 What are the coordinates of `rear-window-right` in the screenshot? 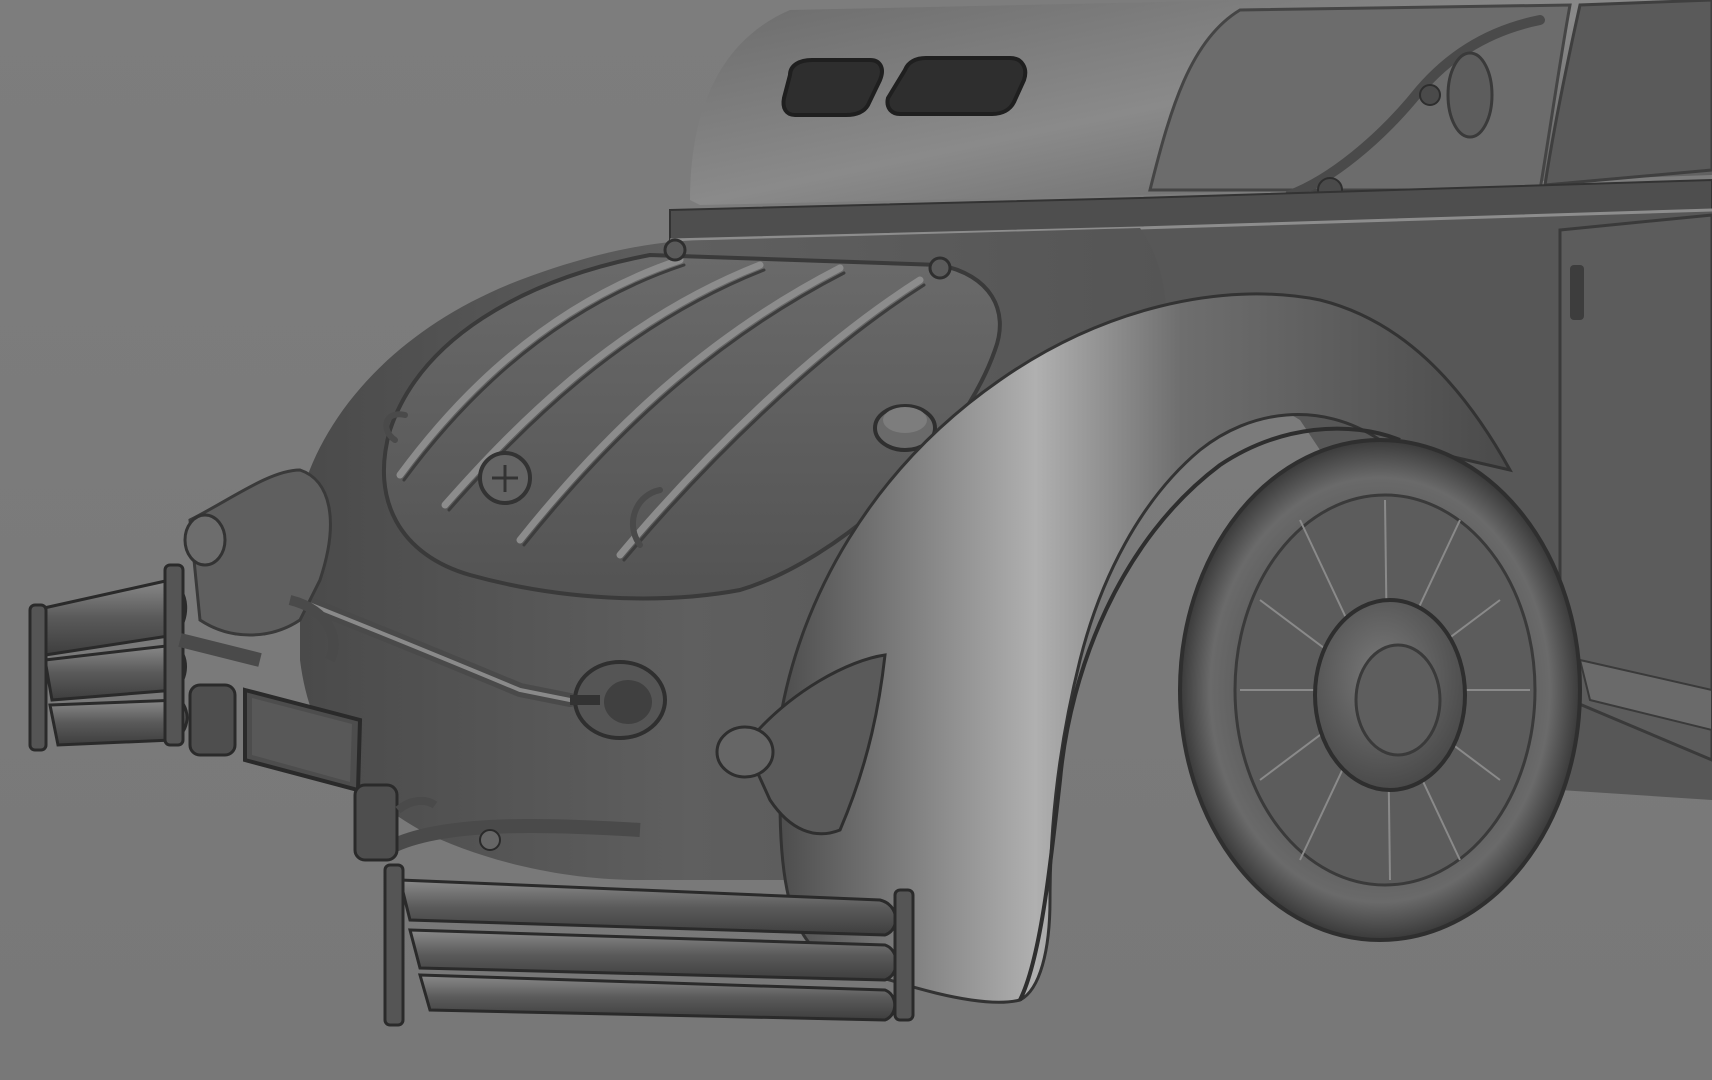 It's located at (956, 86).